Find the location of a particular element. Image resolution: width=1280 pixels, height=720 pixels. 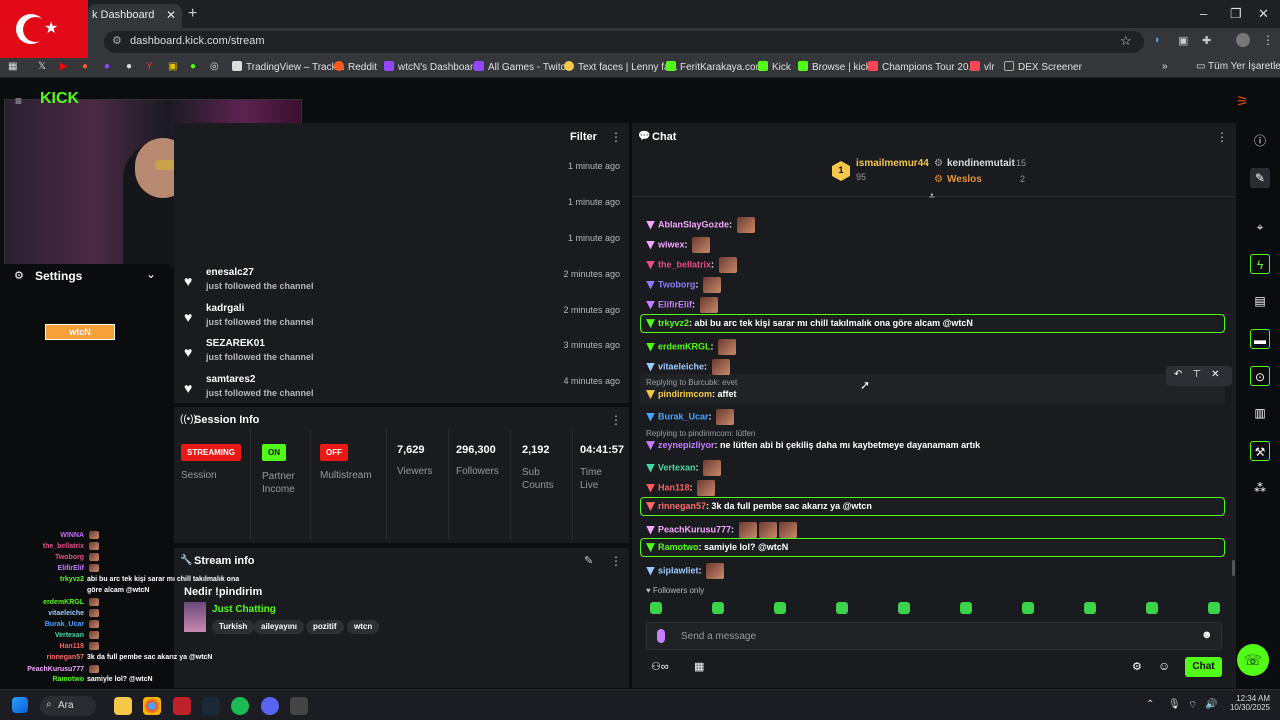

chat-message: siplawliet: is located at coordinates (685, 571).